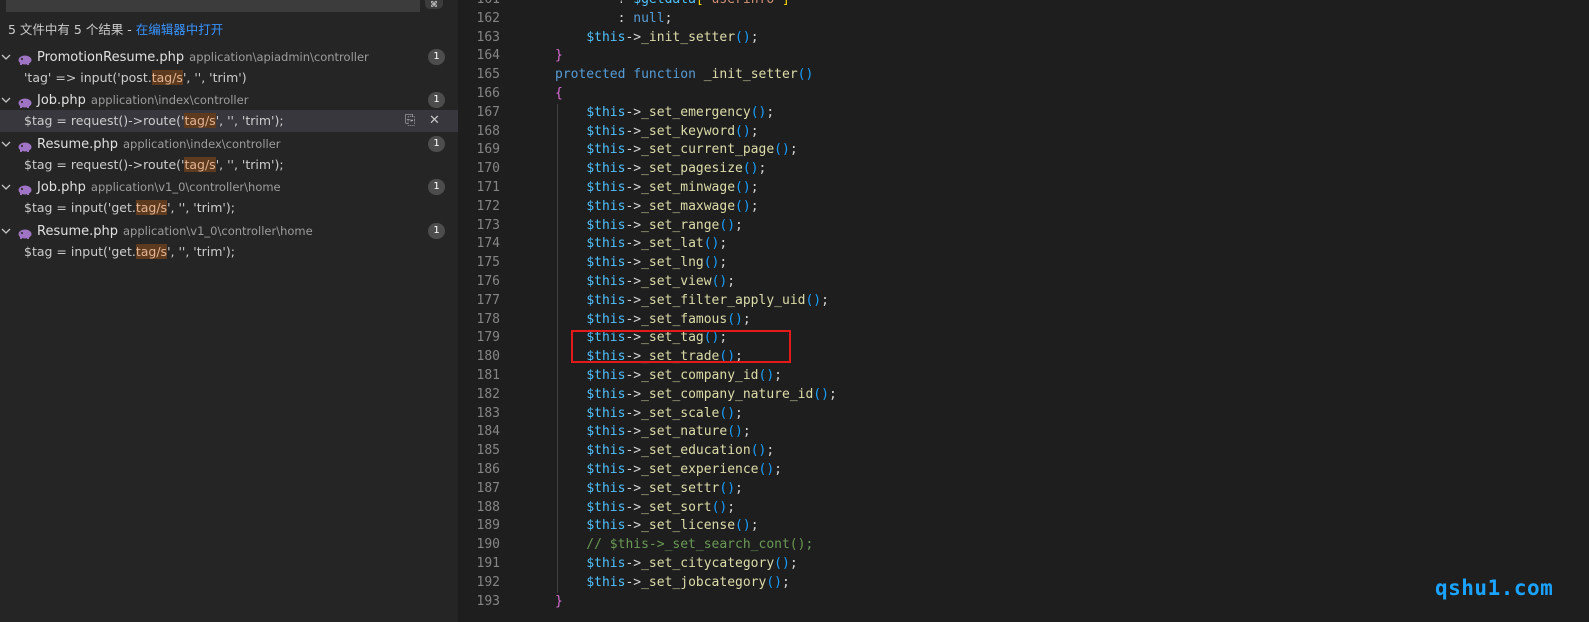 The image size is (1589, 622). What do you see at coordinates (488, 507) in the screenshot?
I see `line-number: 188` at bounding box center [488, 507].